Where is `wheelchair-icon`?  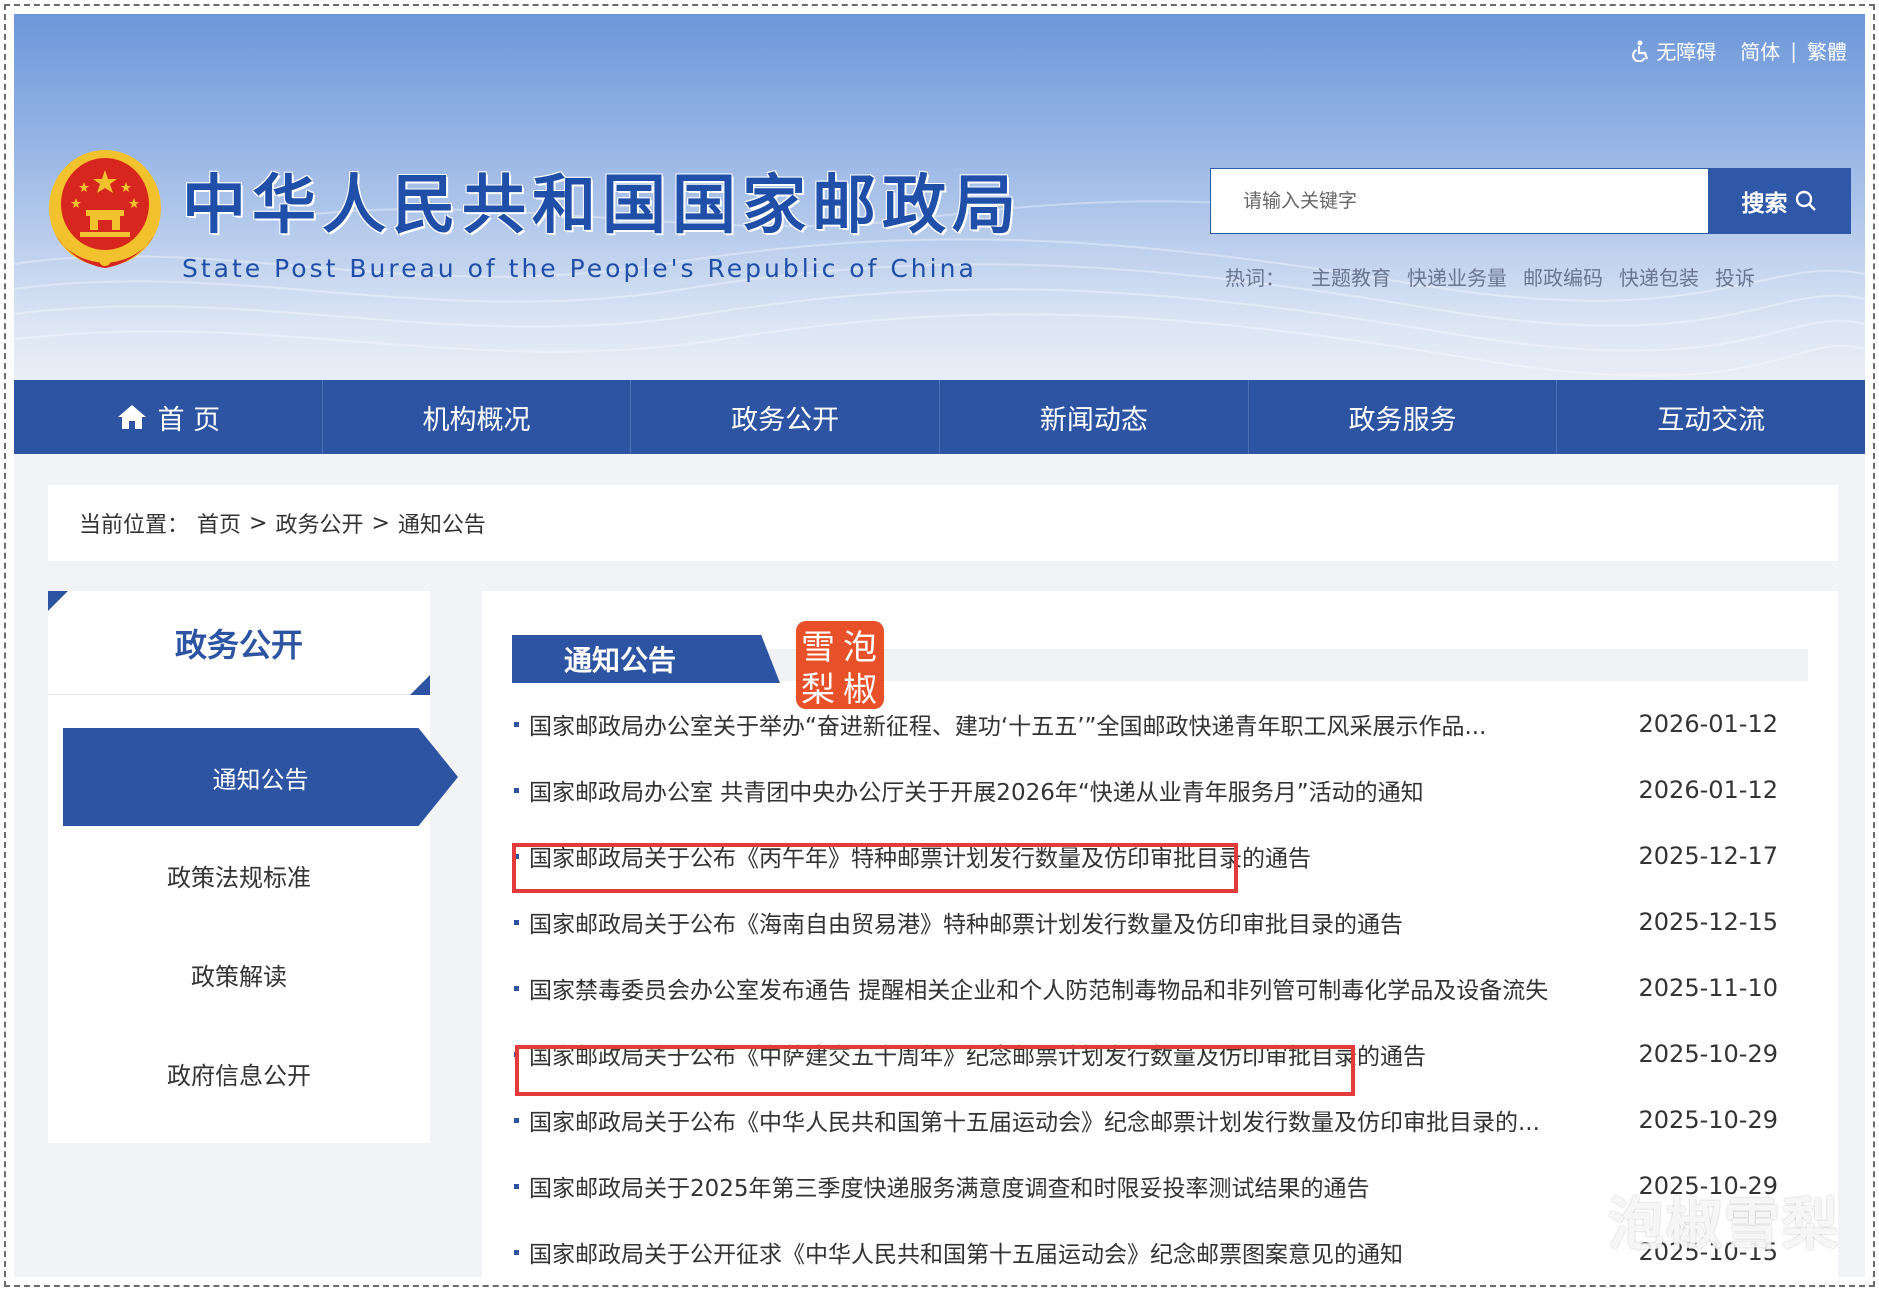 wheelchair-icon is located at coordinates (1640, 51).